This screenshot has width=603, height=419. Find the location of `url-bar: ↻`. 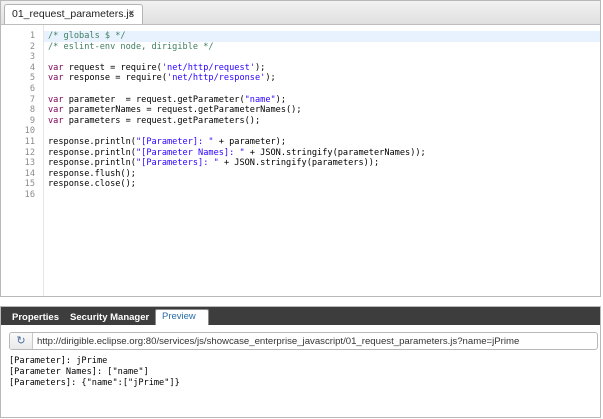

url-bar: ↻ is located at coordinates (303, 341).